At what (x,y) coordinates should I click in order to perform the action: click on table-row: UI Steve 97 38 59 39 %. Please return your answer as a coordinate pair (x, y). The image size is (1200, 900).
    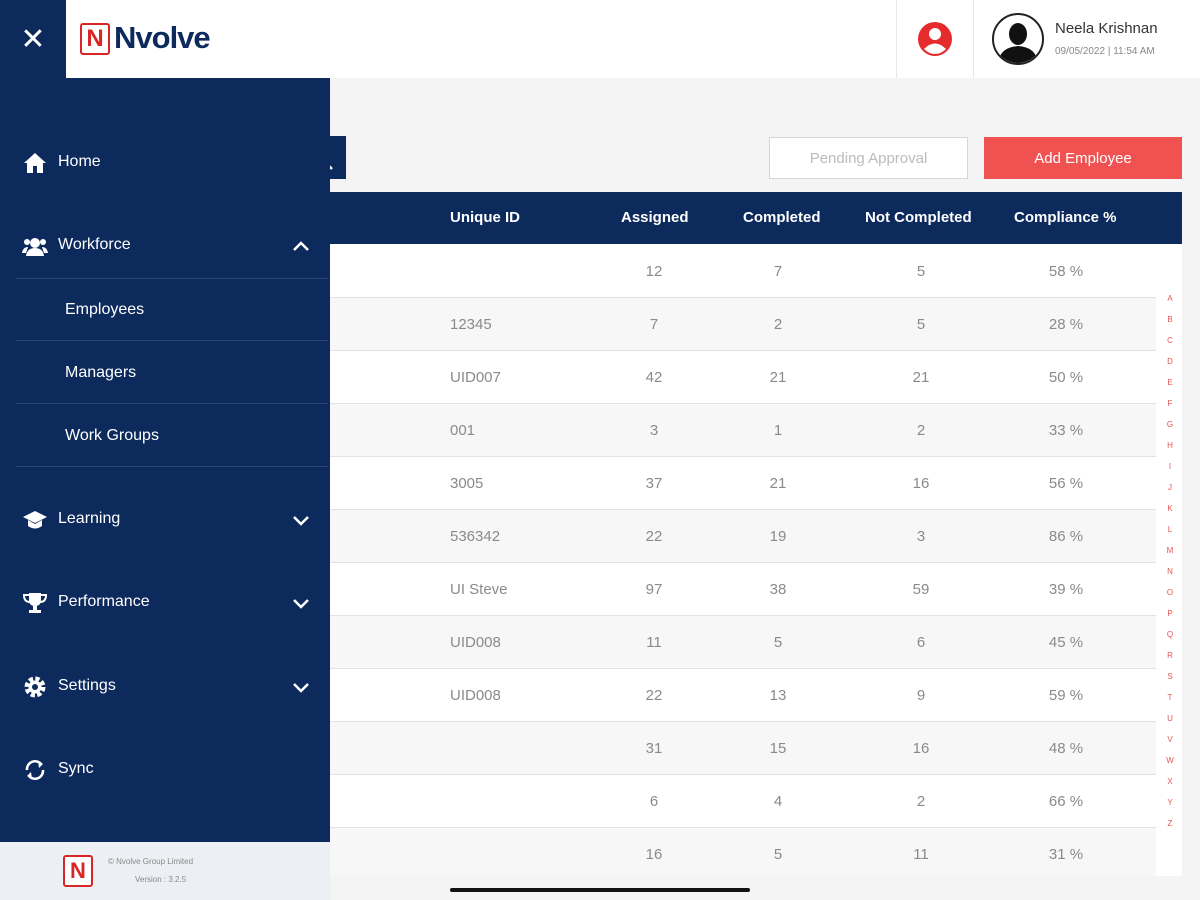
    Looking at the image, I should click on (737, 589).